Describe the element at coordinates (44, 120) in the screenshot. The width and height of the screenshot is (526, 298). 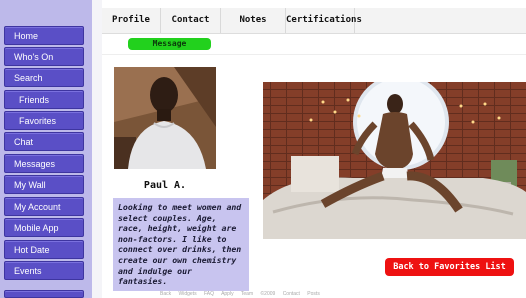
I see `sidebar-item-favorites: Favorites` at that location.